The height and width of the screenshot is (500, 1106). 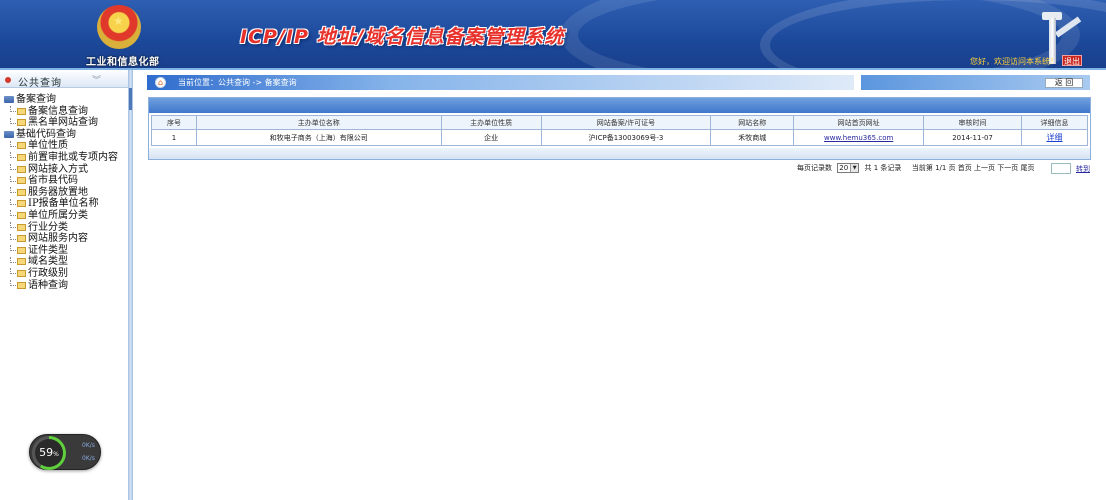 What do you see at coordinates (318, 137) in the screenshot?
I see `cell-org: 和牧电子商务（上海）有限公司` at bounding box center [318, 137].